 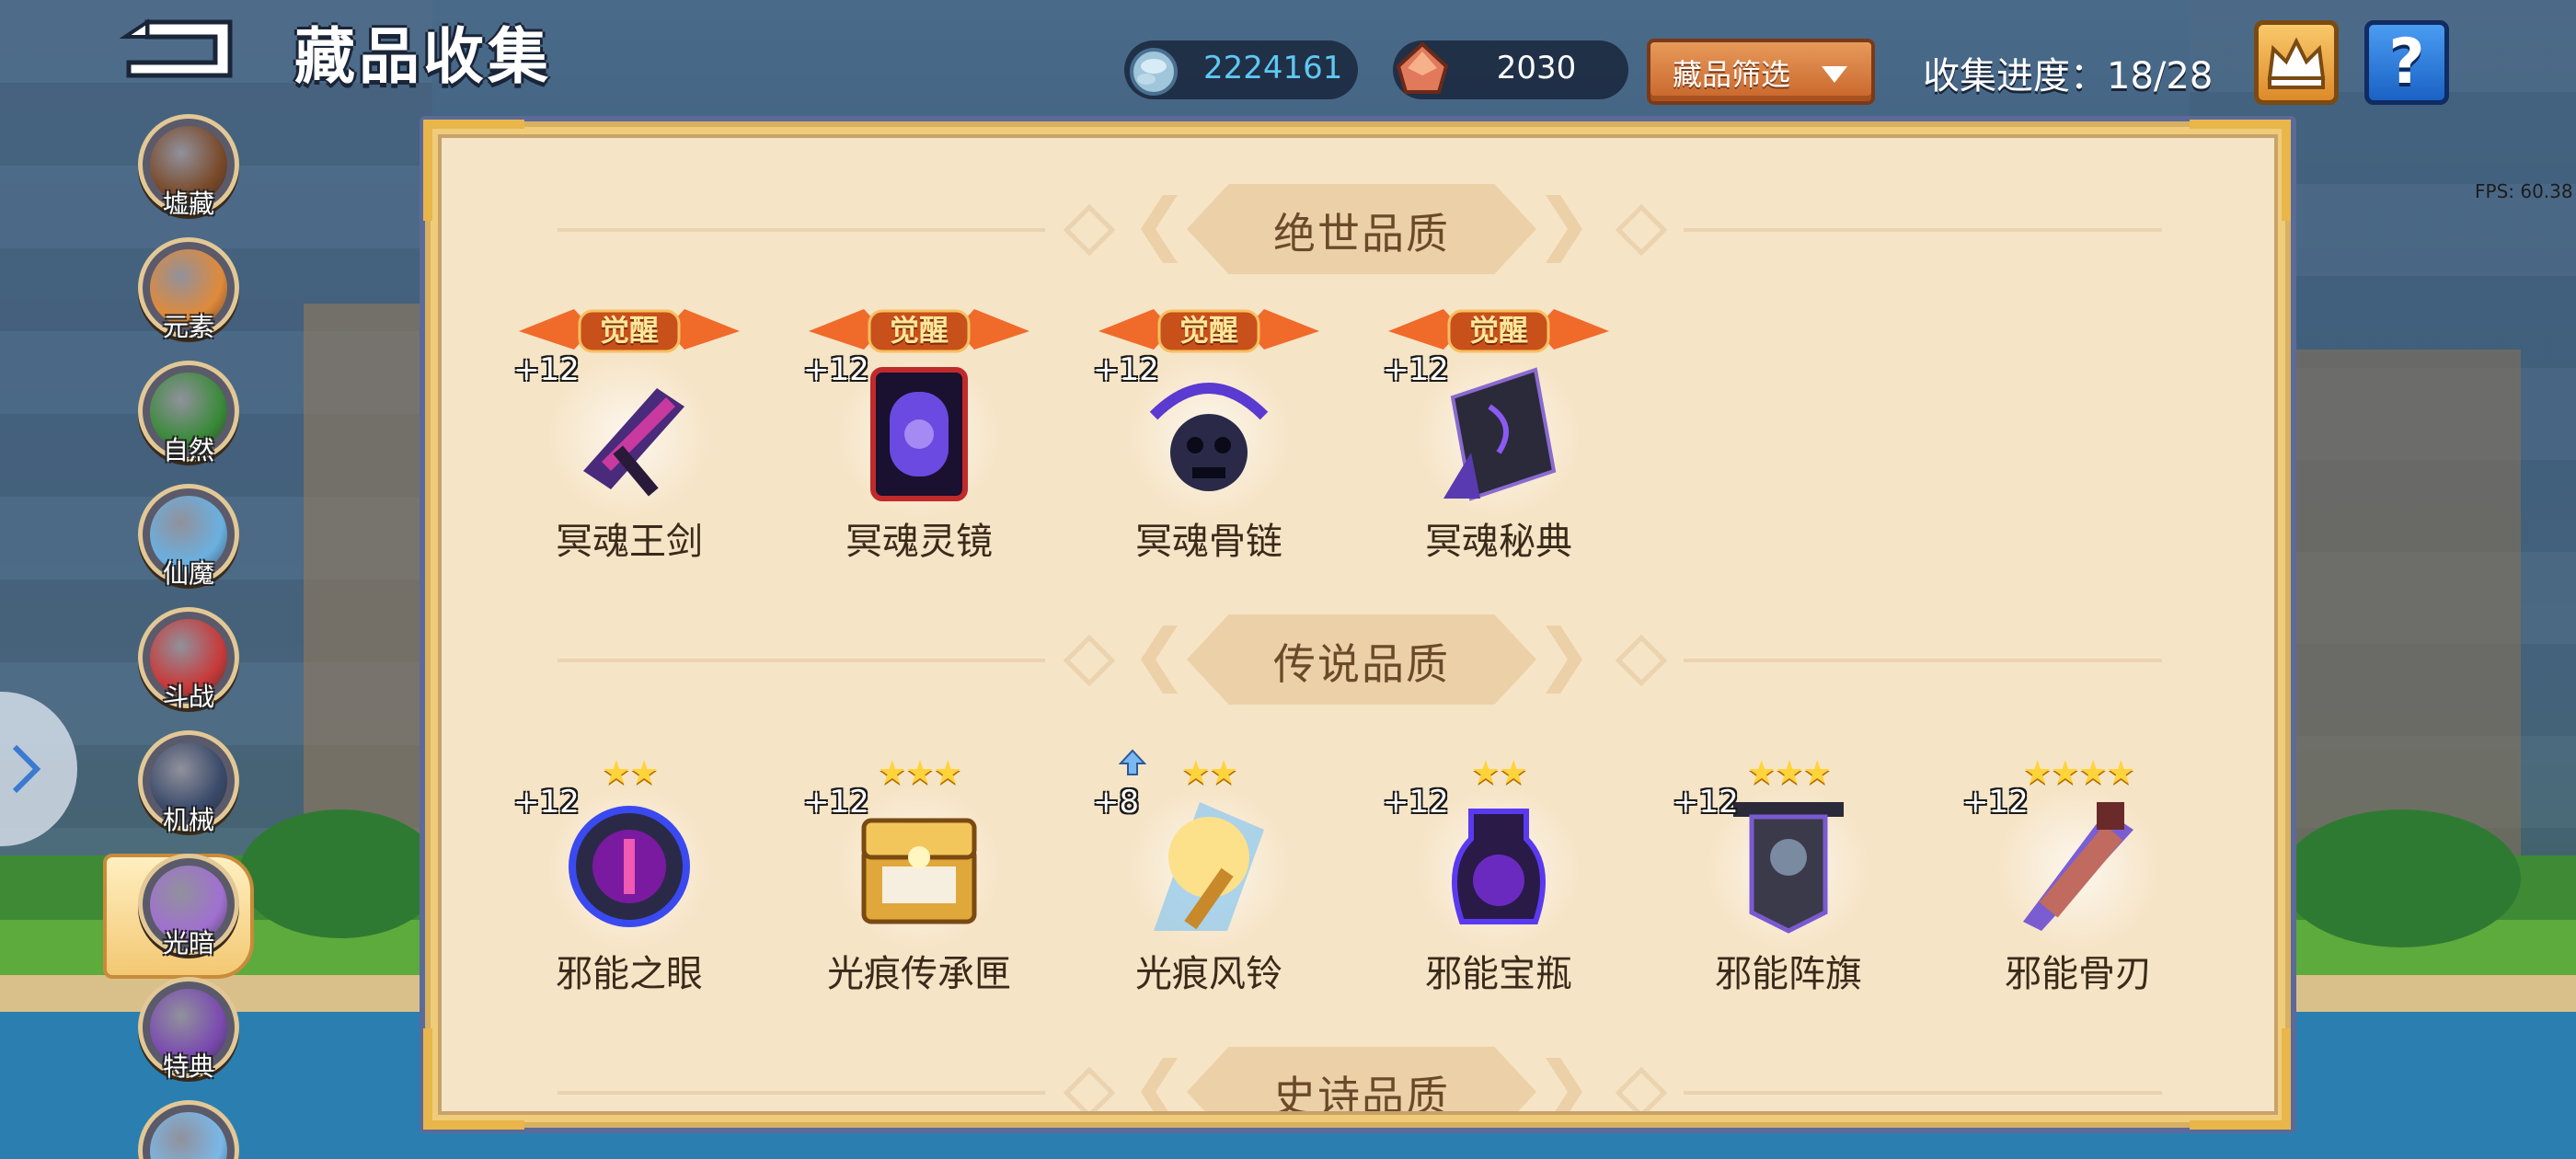 I want to click on category-icon, so click(x=188, y=1129).